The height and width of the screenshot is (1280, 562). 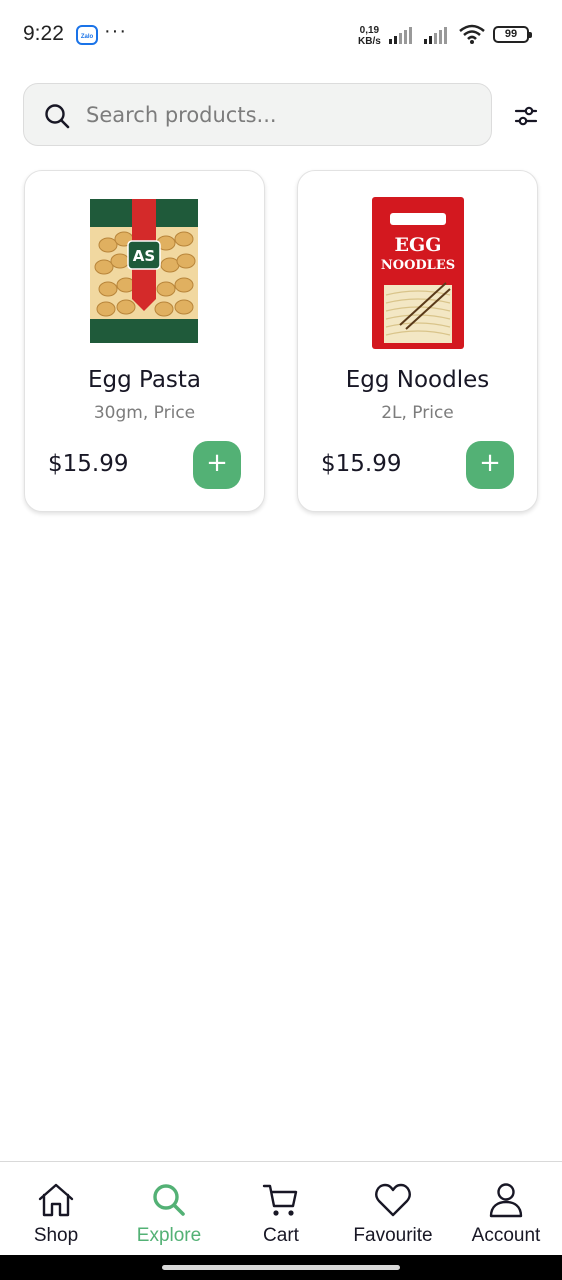 I want to click on zalo-app-icon: Zalo, so click(x=87, y=35).